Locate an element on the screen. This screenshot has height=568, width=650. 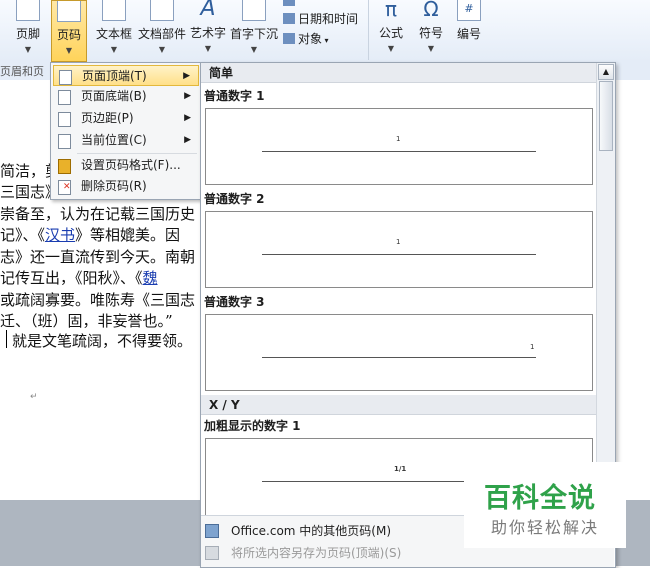
watermark-logo: 百科全说 助你轻松解决 is located at coordinates (545, 505).